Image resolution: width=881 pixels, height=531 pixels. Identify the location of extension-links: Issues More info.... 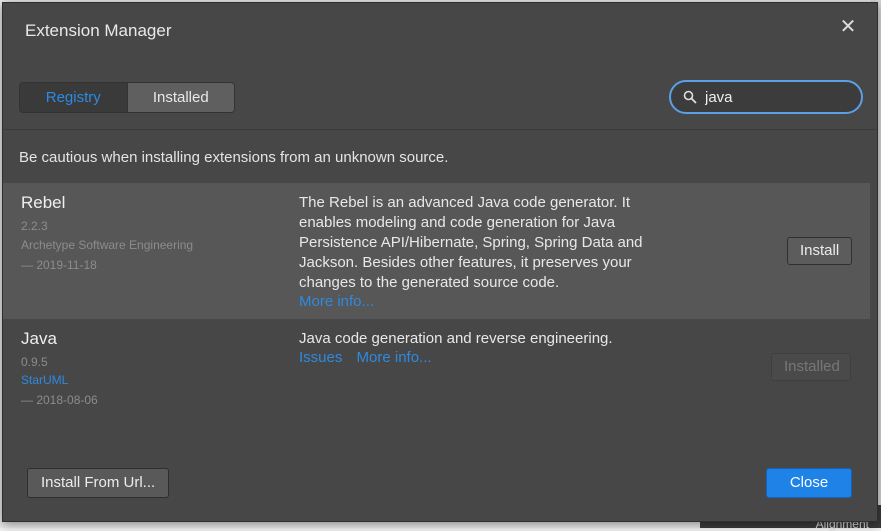
(370, 357).